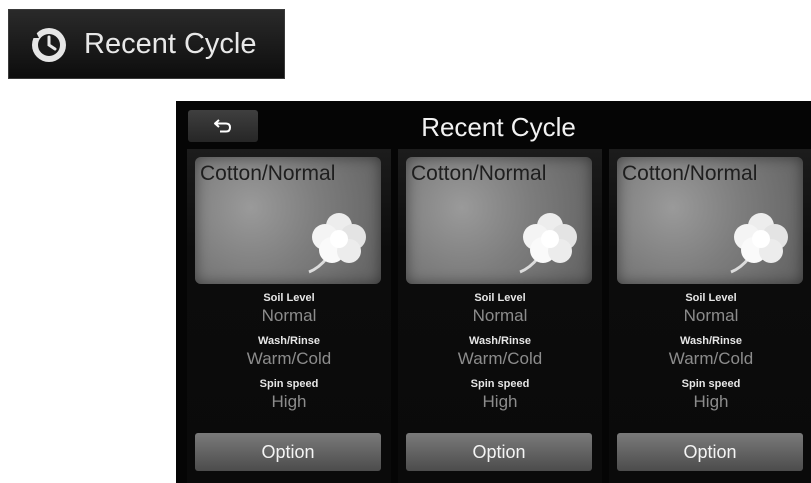 The image size is (811, 483). What do you see at coordinates (49, 45) in the screenshot?
I see `recent-clock-icon` at bounding box center [49, 45].